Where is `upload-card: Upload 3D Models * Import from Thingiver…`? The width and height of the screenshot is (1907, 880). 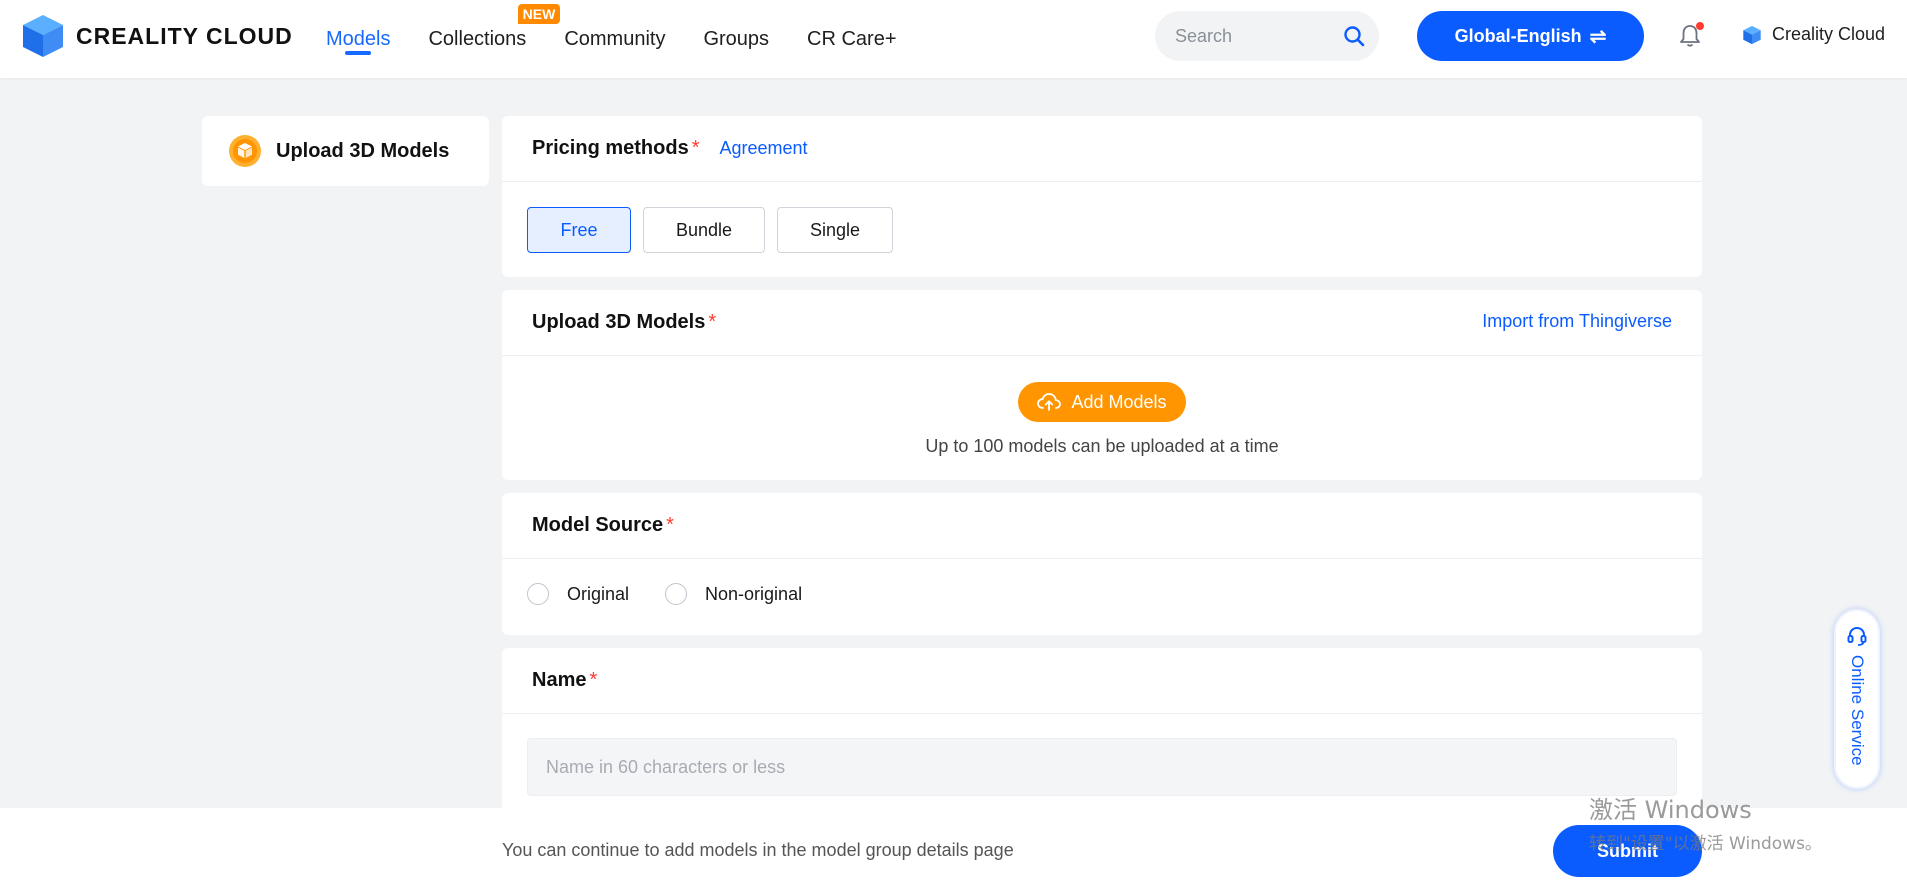
upload-card: Upload 3D Models * Import from Thingiver… is located at coordinates (1102, 385).